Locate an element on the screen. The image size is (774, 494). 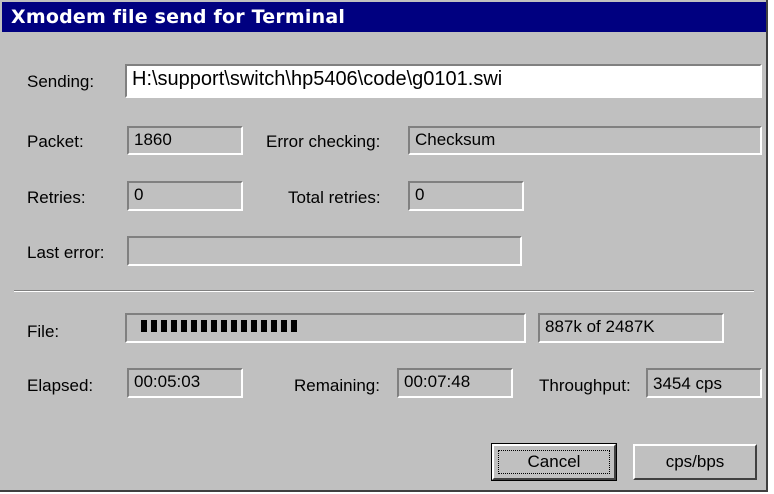
retries-field: 0 is located at coordinates (185, 196).